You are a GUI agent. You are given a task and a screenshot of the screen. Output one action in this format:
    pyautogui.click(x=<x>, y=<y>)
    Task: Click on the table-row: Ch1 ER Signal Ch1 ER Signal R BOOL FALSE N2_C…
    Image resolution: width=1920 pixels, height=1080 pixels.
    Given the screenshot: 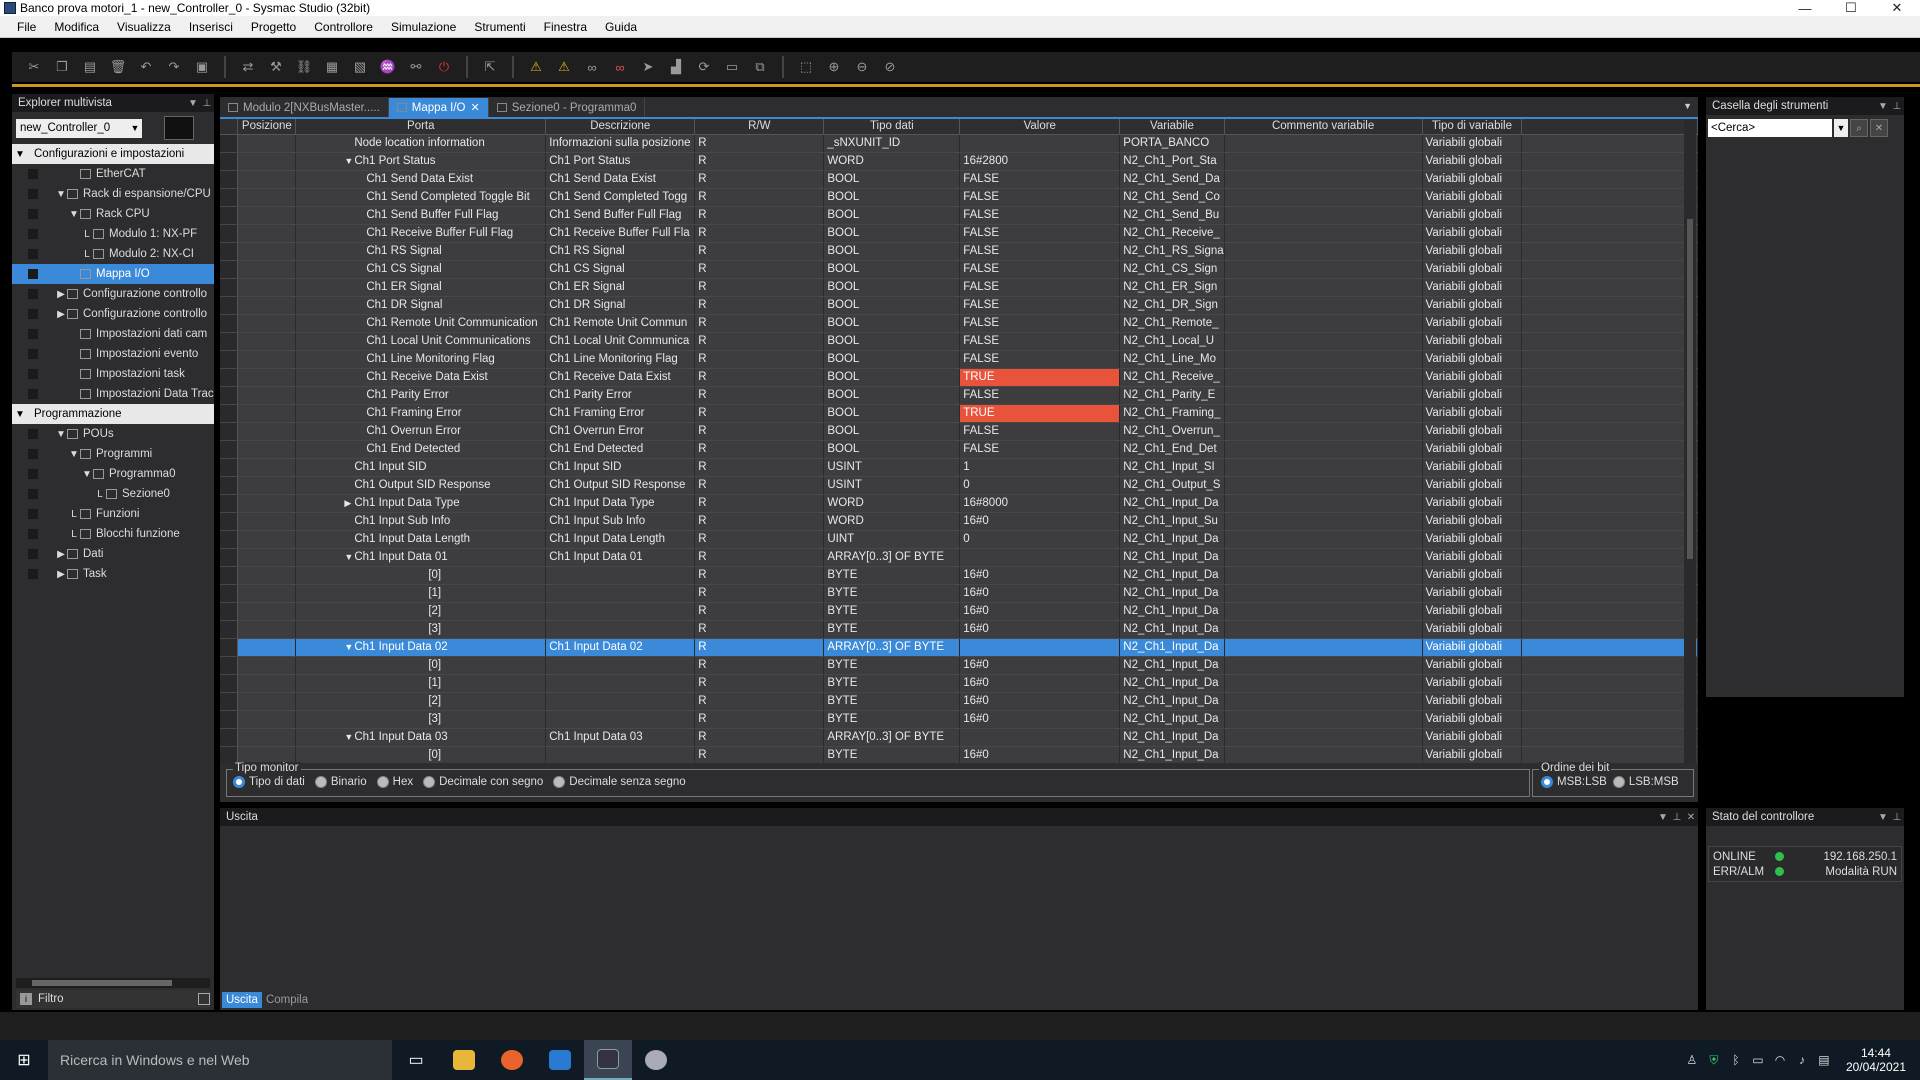 What is the action you would take?
    pyautogui.click(x=959, y=287)
    